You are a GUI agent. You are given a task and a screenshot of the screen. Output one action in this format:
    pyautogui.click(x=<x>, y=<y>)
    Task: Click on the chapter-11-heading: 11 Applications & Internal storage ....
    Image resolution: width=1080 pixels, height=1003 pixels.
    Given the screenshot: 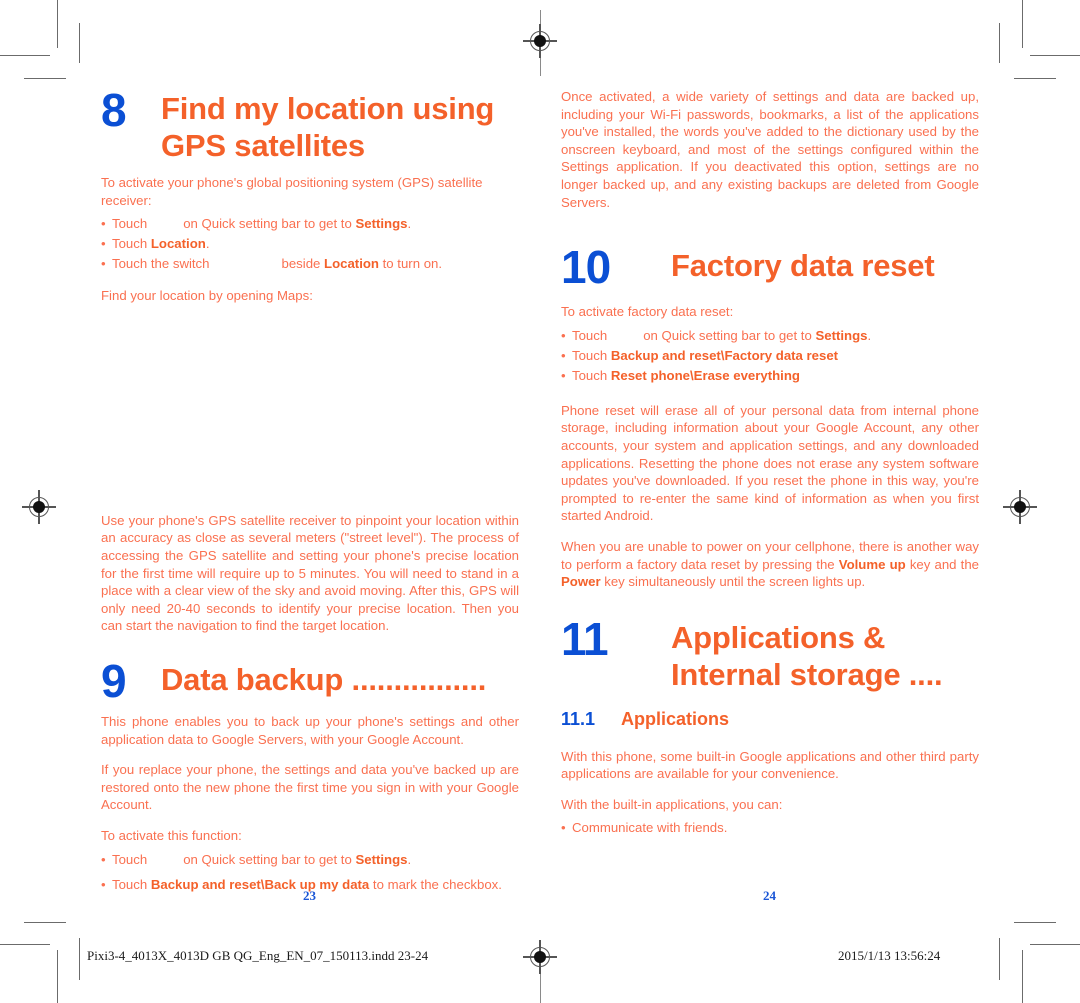 What is the action you would take?
    pyautogui.click(x=770, y=652)
    